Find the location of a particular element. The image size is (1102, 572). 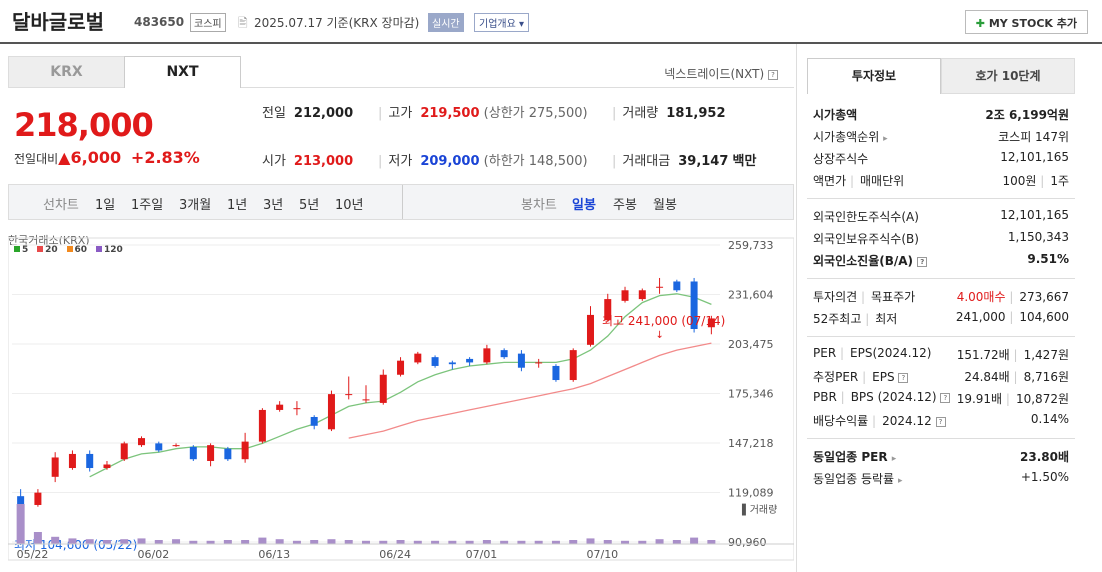

line-chart-label: 선차트 is located at coordinates (61, 205).